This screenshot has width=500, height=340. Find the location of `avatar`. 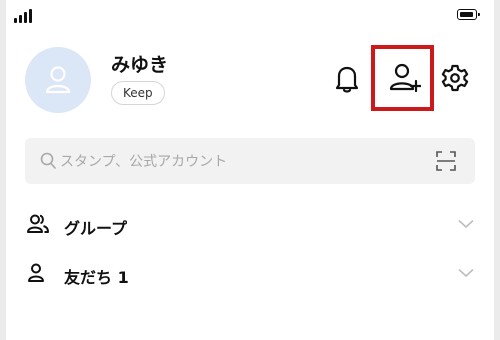

avatar is located at coordinates (58, 80).